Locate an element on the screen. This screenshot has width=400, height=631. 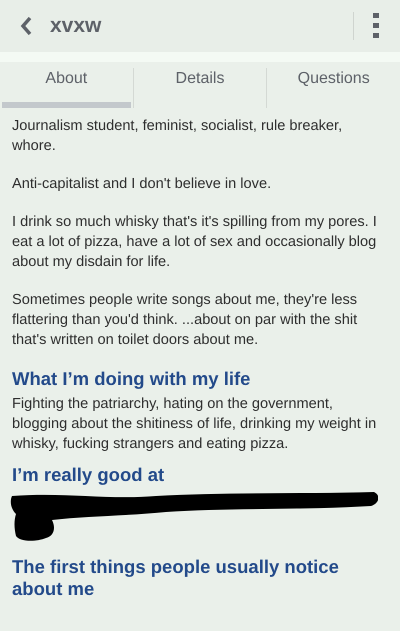
tab: Questions is located at coordinates (333, 88).